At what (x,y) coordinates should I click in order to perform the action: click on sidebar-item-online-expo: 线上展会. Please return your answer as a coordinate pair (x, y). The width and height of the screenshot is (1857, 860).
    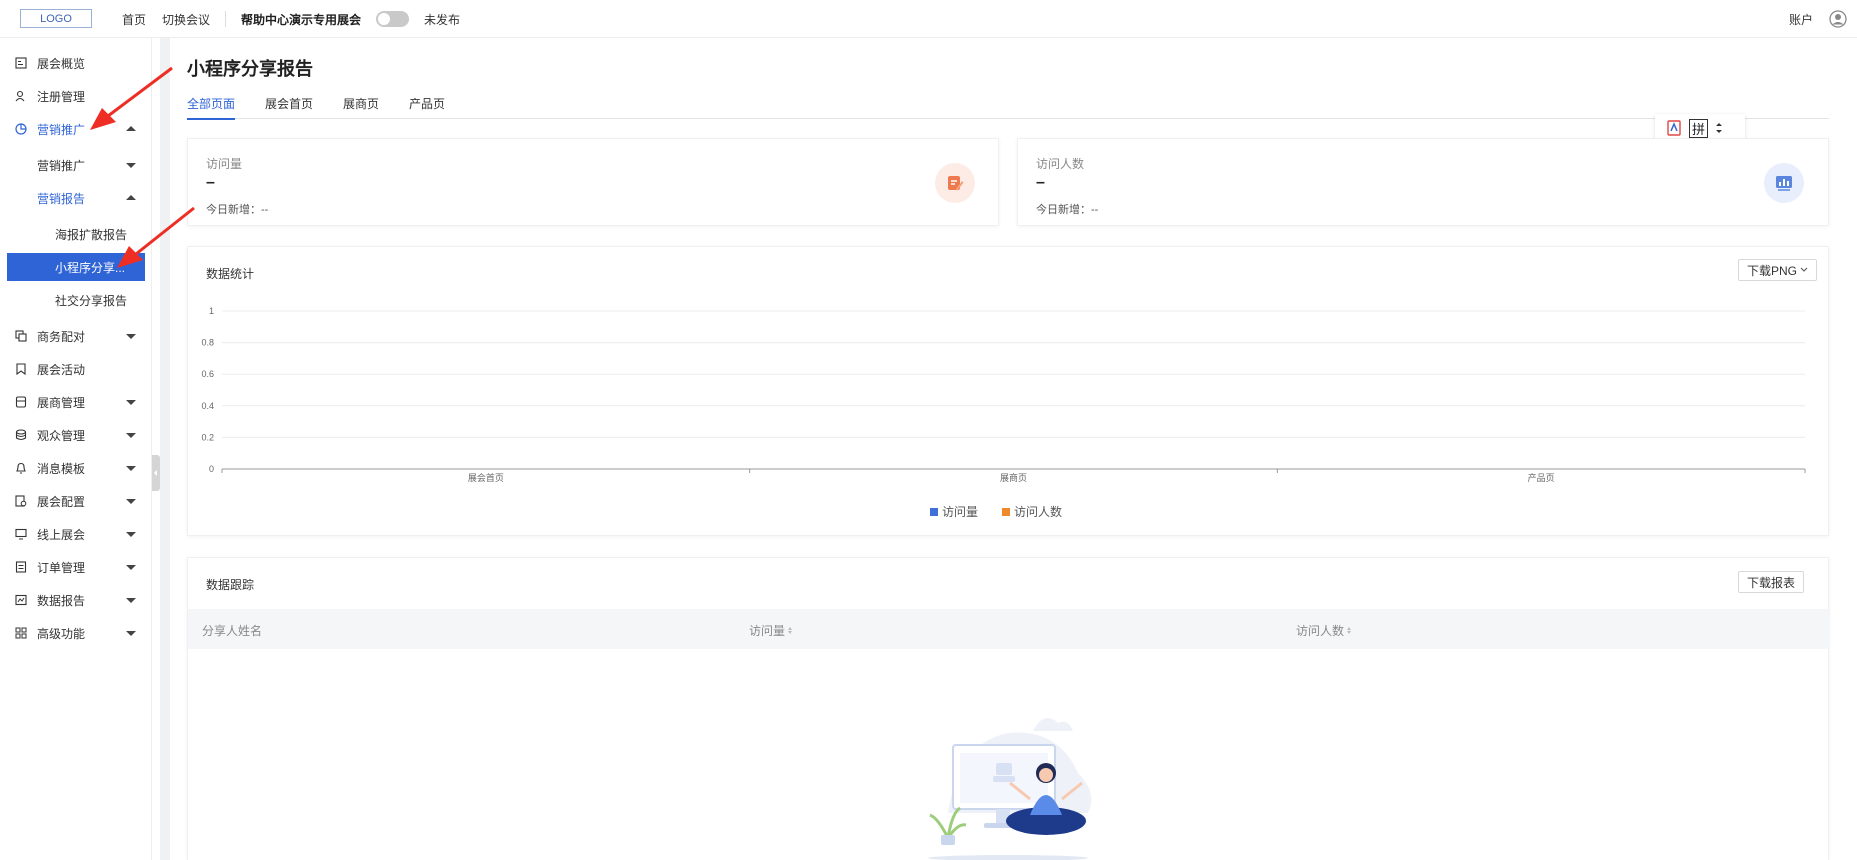
    Looking at the image, I should click on (76, 534).